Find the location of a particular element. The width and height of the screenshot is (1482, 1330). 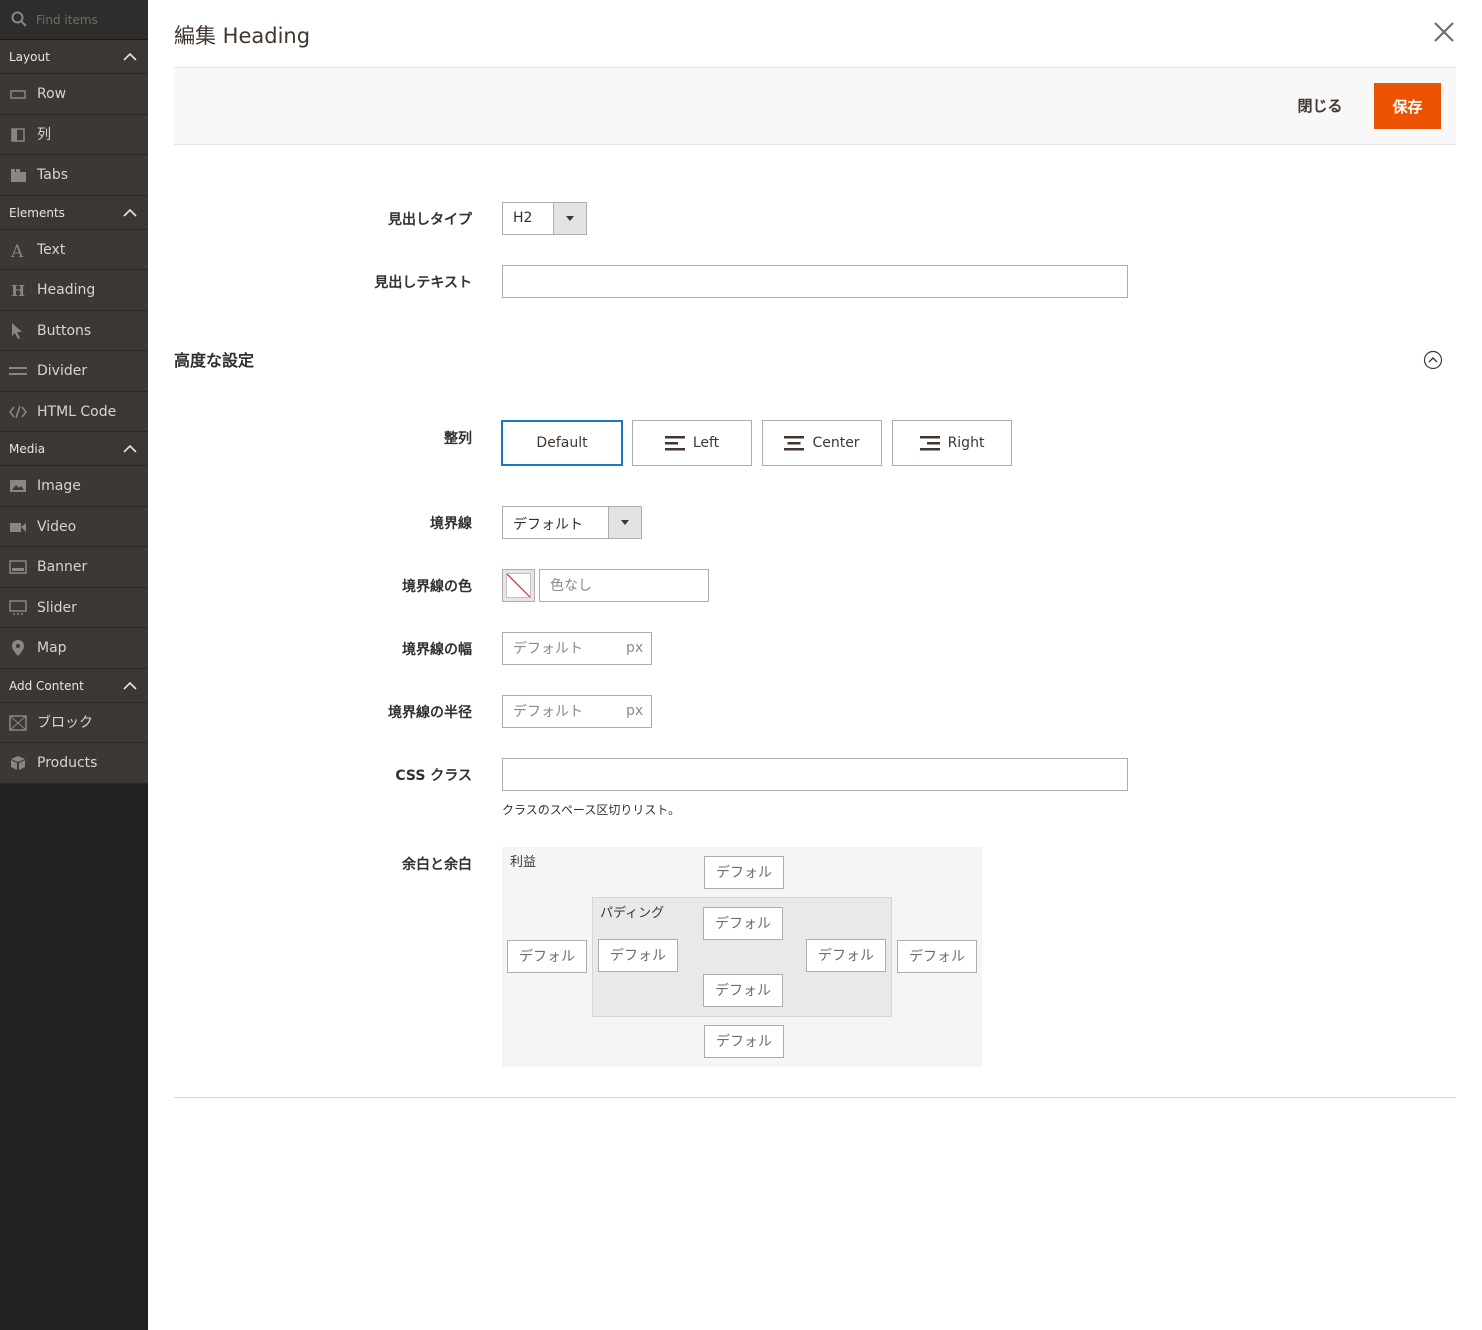

align-center-button: Center is located at coordinates (822, 443).